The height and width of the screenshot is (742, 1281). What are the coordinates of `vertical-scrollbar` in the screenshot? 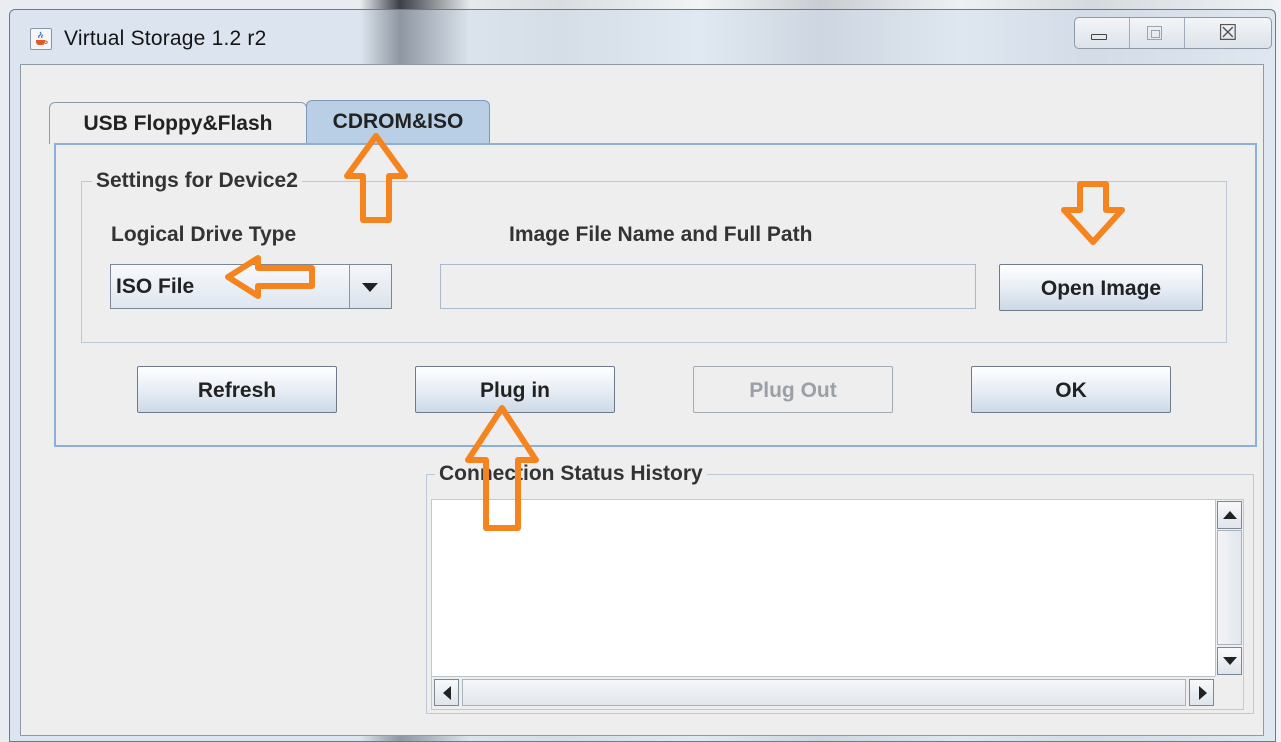 It's located at (1229, 589).